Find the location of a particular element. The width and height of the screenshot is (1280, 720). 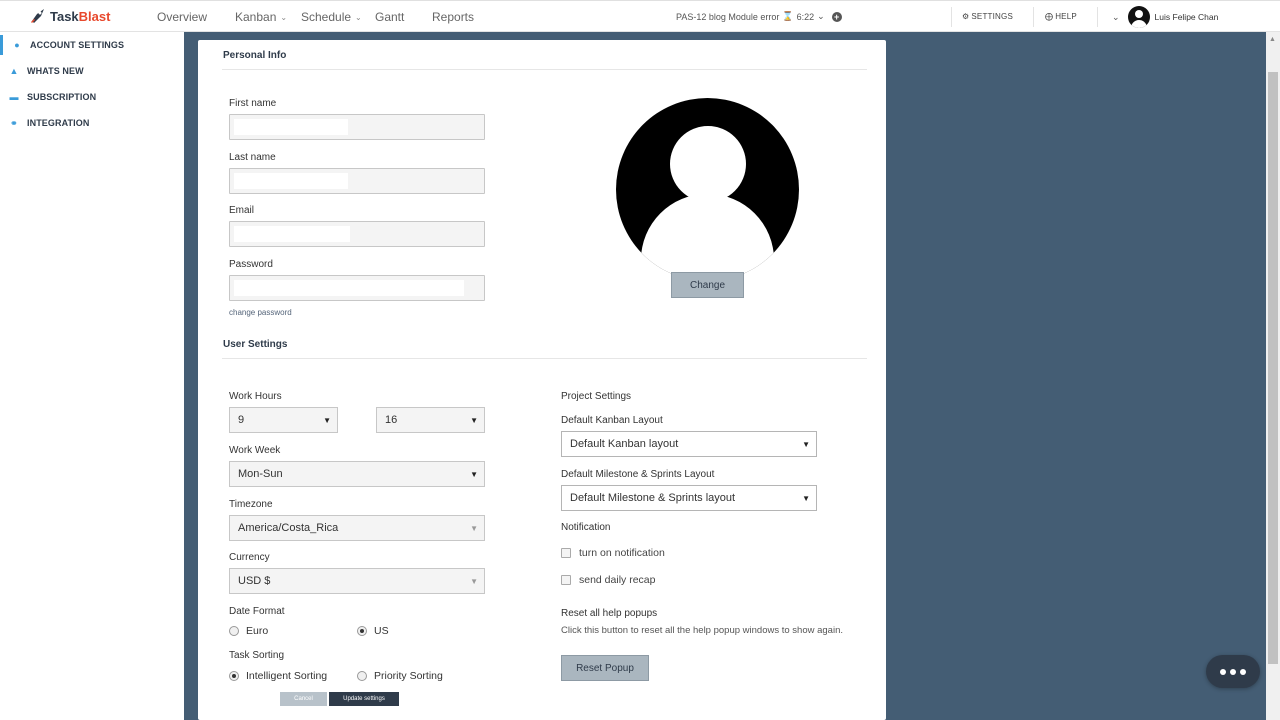

work-hours-end-select: 16 ▼ is located at coordinates (430, 420).